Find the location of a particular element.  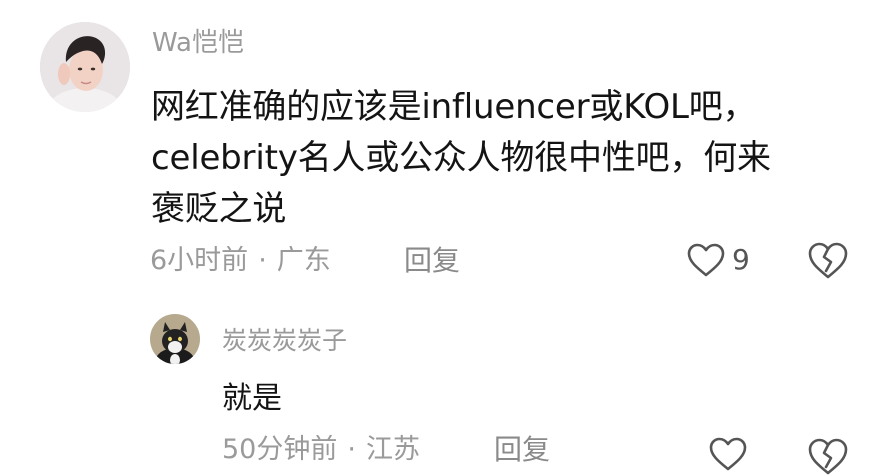

comment-location: 广东 is located at coordinates (303, 260).